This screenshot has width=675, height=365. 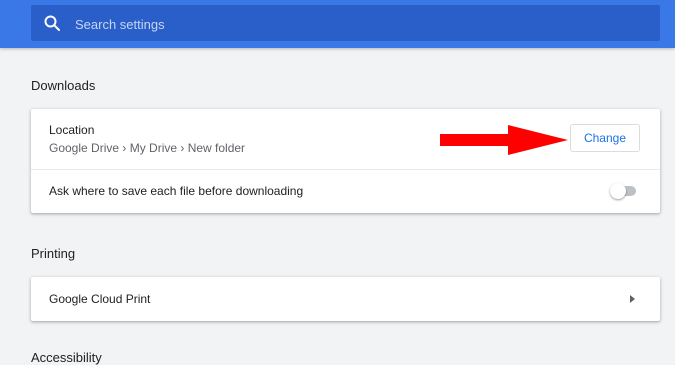 I want to click on location-label: Location, so click(x=72, y=130).